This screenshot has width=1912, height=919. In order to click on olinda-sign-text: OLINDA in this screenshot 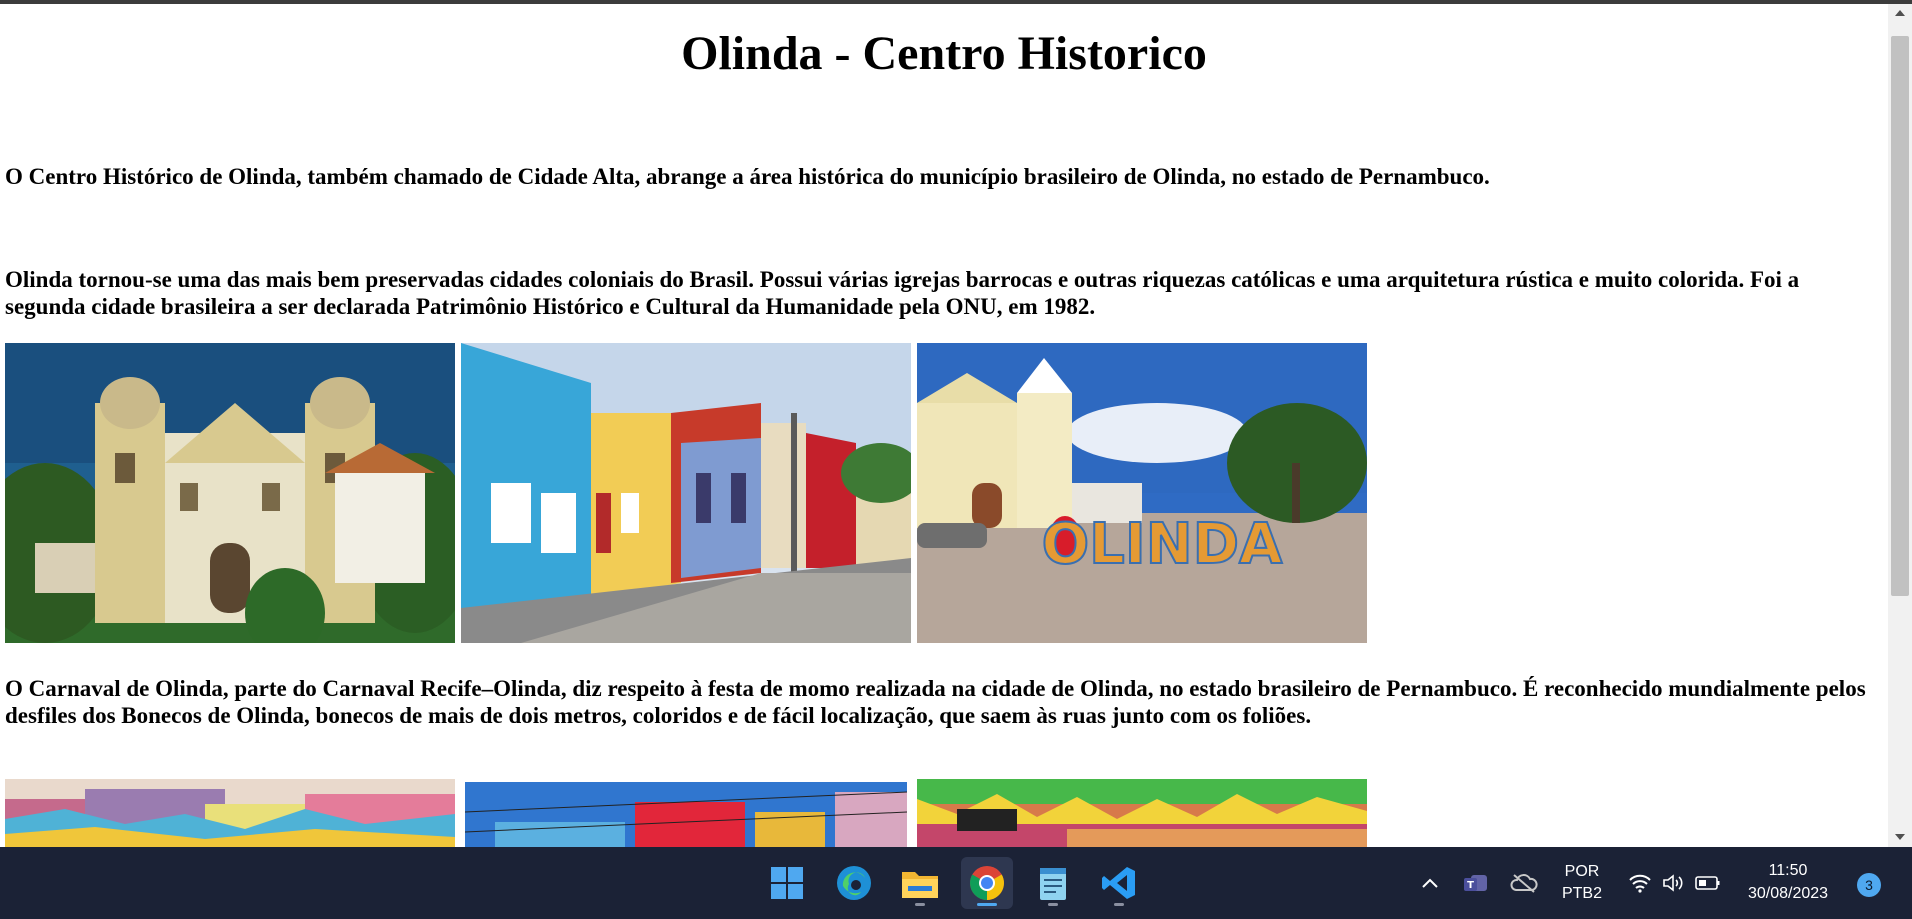, I will do `click(1162, 544)`.